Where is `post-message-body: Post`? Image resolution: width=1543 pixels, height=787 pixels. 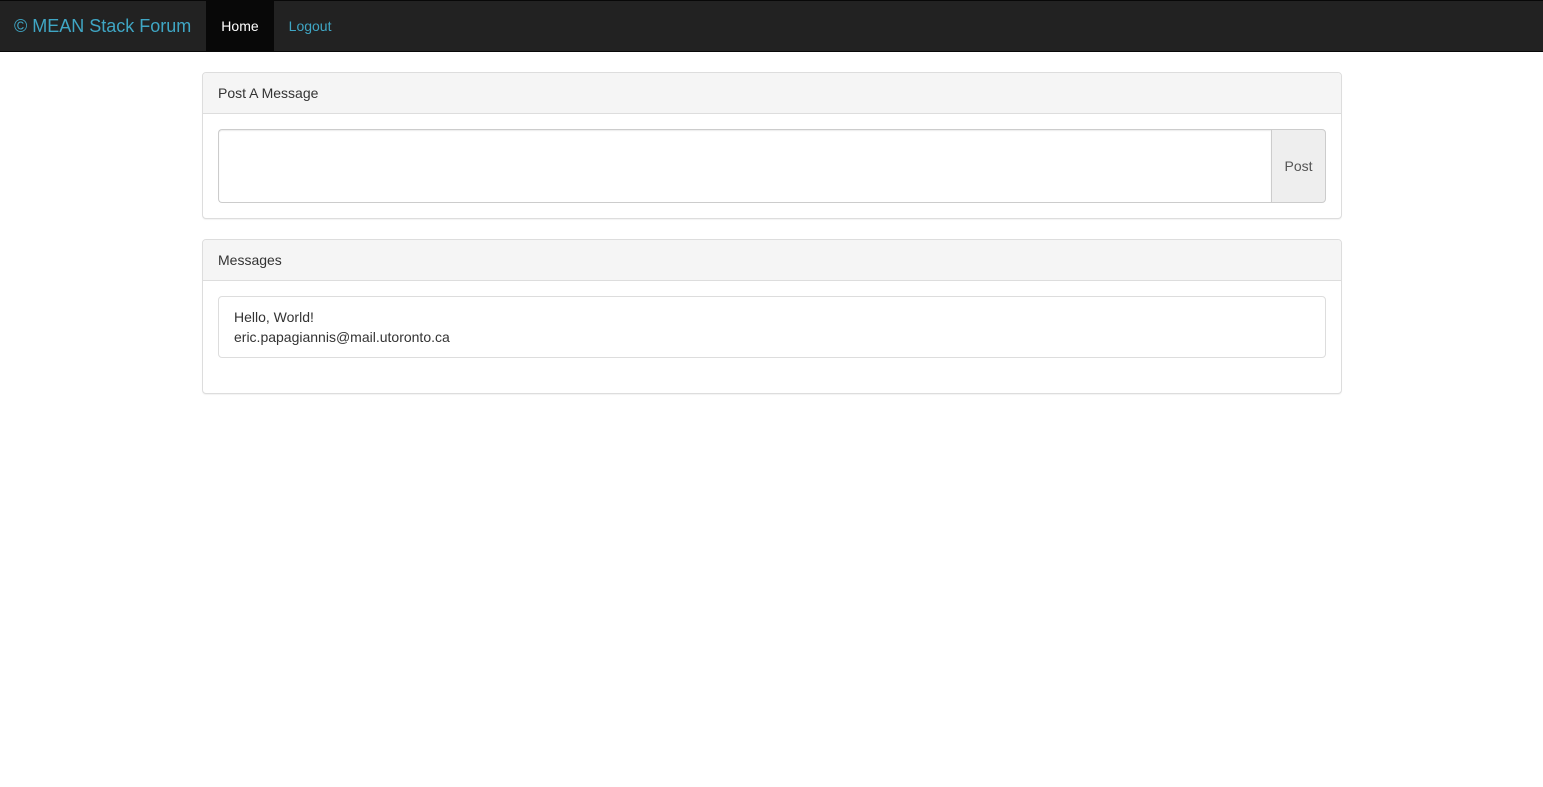
post-message-body: Post is located at coordinates (772, 166).